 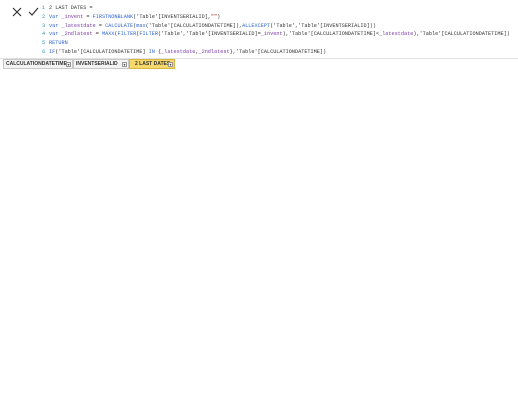 What do you see at coordinates (38, 239) in the screenshot?
I see `cell-calculationdatetime: 25-Sep-21` at bounding box center [38, 239].